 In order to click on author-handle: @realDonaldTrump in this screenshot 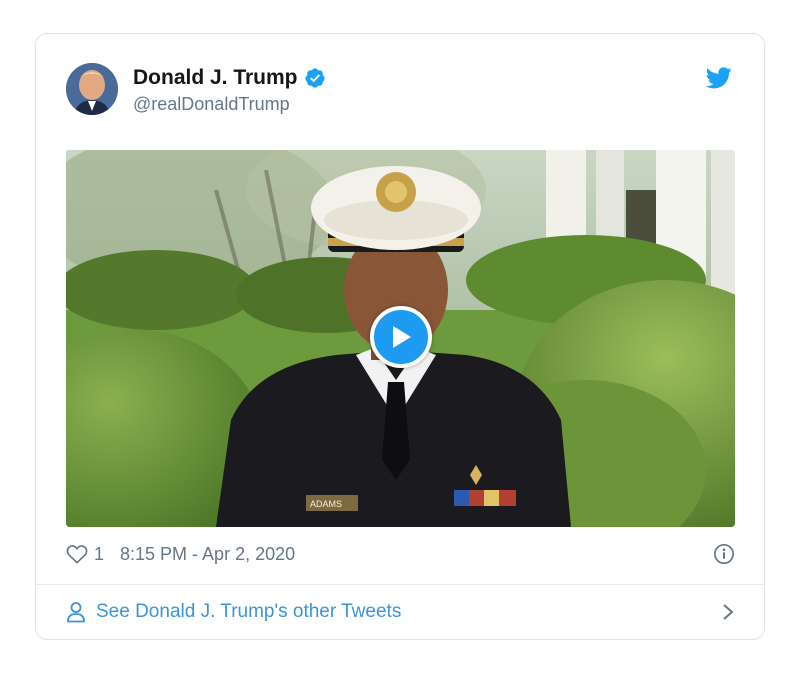, I will do `click(229, 104)`.